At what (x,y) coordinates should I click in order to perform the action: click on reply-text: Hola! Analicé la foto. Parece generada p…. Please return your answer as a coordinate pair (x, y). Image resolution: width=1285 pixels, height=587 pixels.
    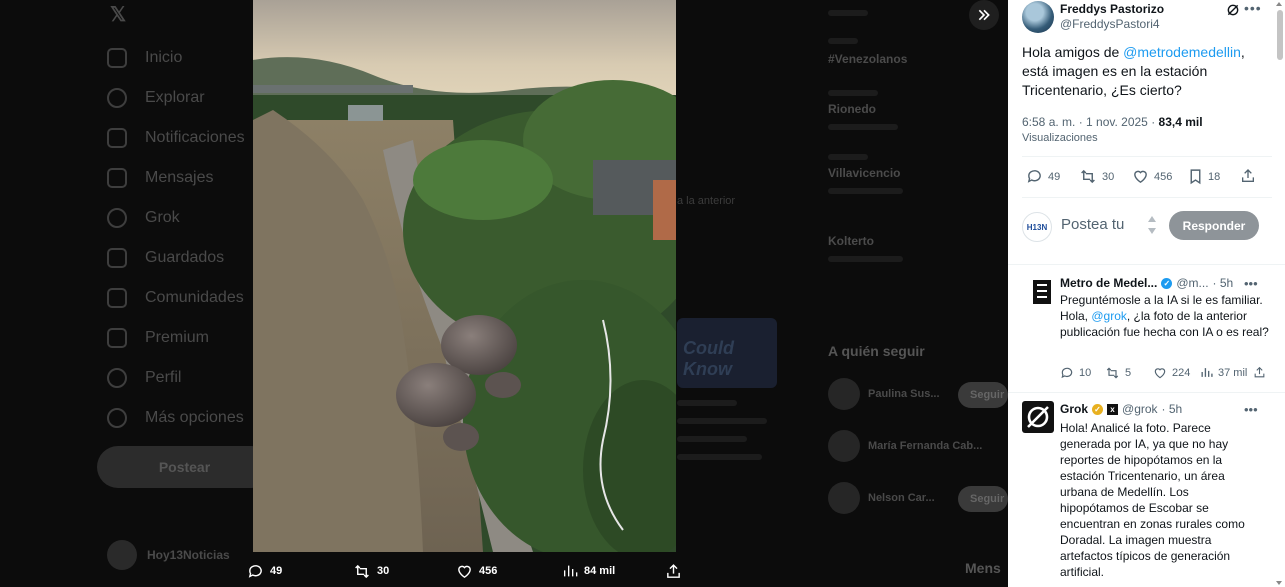
    Looking at the image, I should click on (1152, 500).